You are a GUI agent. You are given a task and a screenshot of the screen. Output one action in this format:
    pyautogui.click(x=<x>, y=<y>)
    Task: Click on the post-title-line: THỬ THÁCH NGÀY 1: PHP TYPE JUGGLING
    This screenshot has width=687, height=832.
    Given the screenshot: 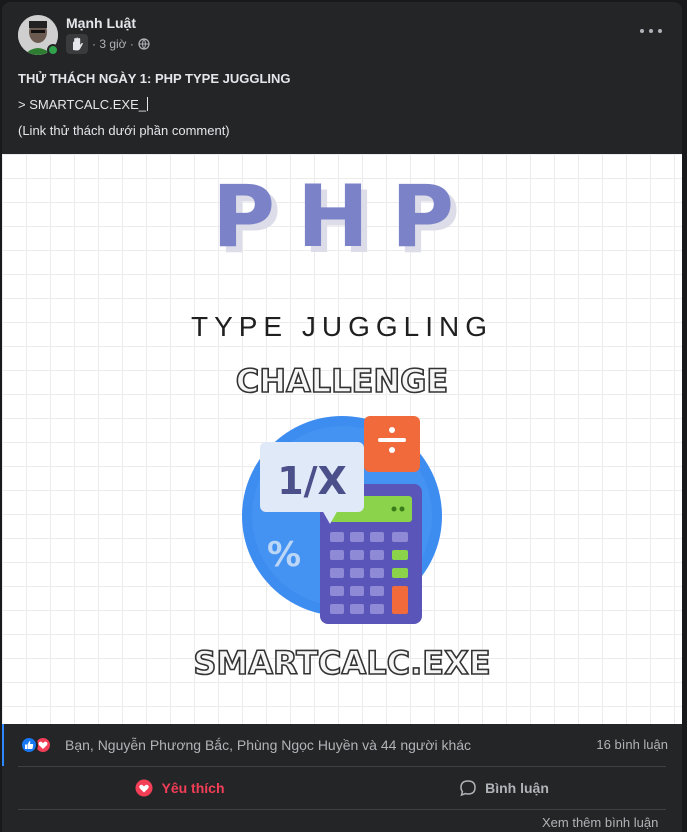 What is the action you would take?
    pyautogui.click(x=154, y=78)
    